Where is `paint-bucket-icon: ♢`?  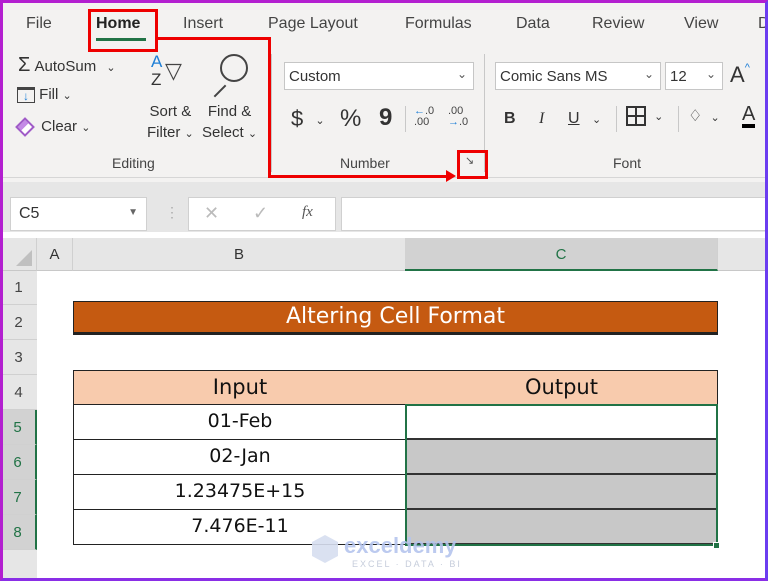
paint-bucket-icon: ♢ is located at coordinates (695, 116).